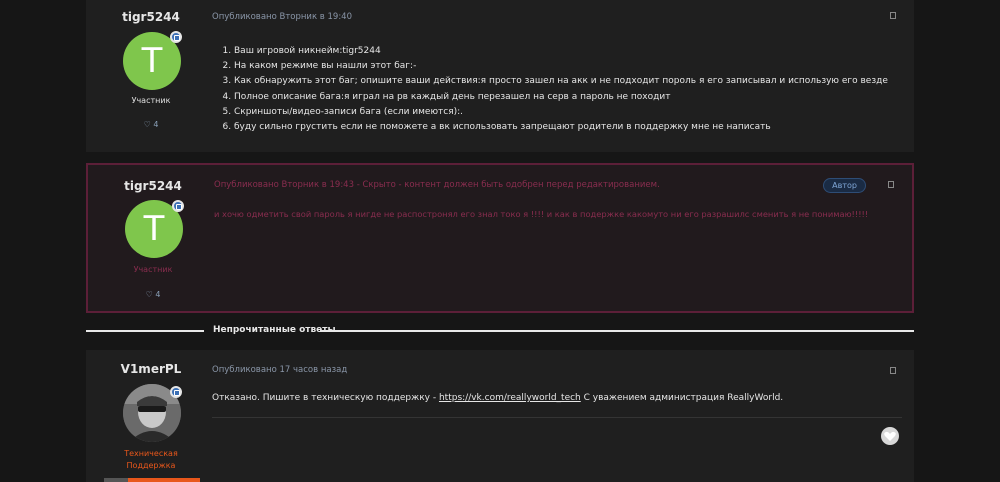 This screenshot has height=482, width=1000. What do you see at coordinates (561, 66) in the screenshot?
I see `list-item: На каком режиме вы нашли этот баг:-` at bounding box center [561, 66].